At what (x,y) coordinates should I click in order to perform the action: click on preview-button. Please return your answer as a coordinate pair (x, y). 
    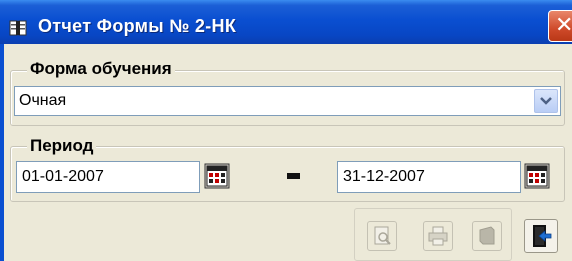
    Looking at the image, I should click on (382, 236).